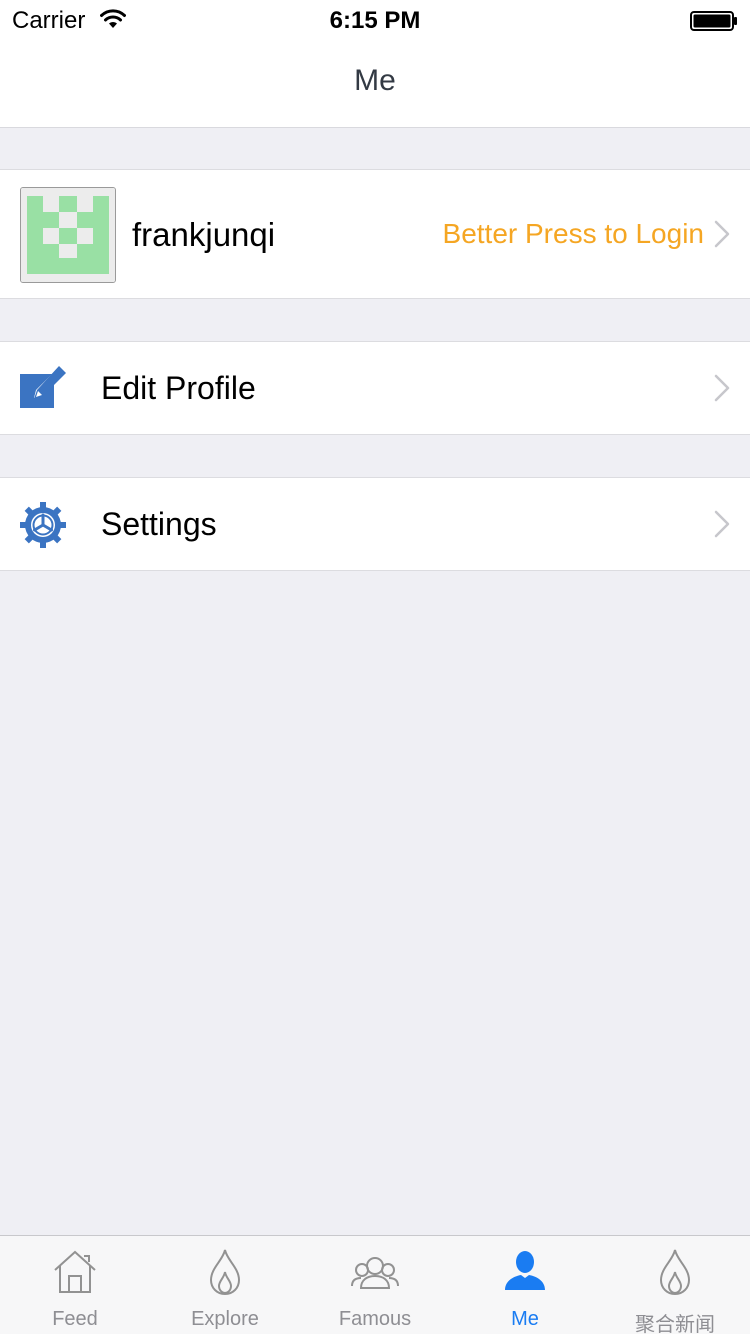  I want to click on identicon-avatar, so click(68, 235).